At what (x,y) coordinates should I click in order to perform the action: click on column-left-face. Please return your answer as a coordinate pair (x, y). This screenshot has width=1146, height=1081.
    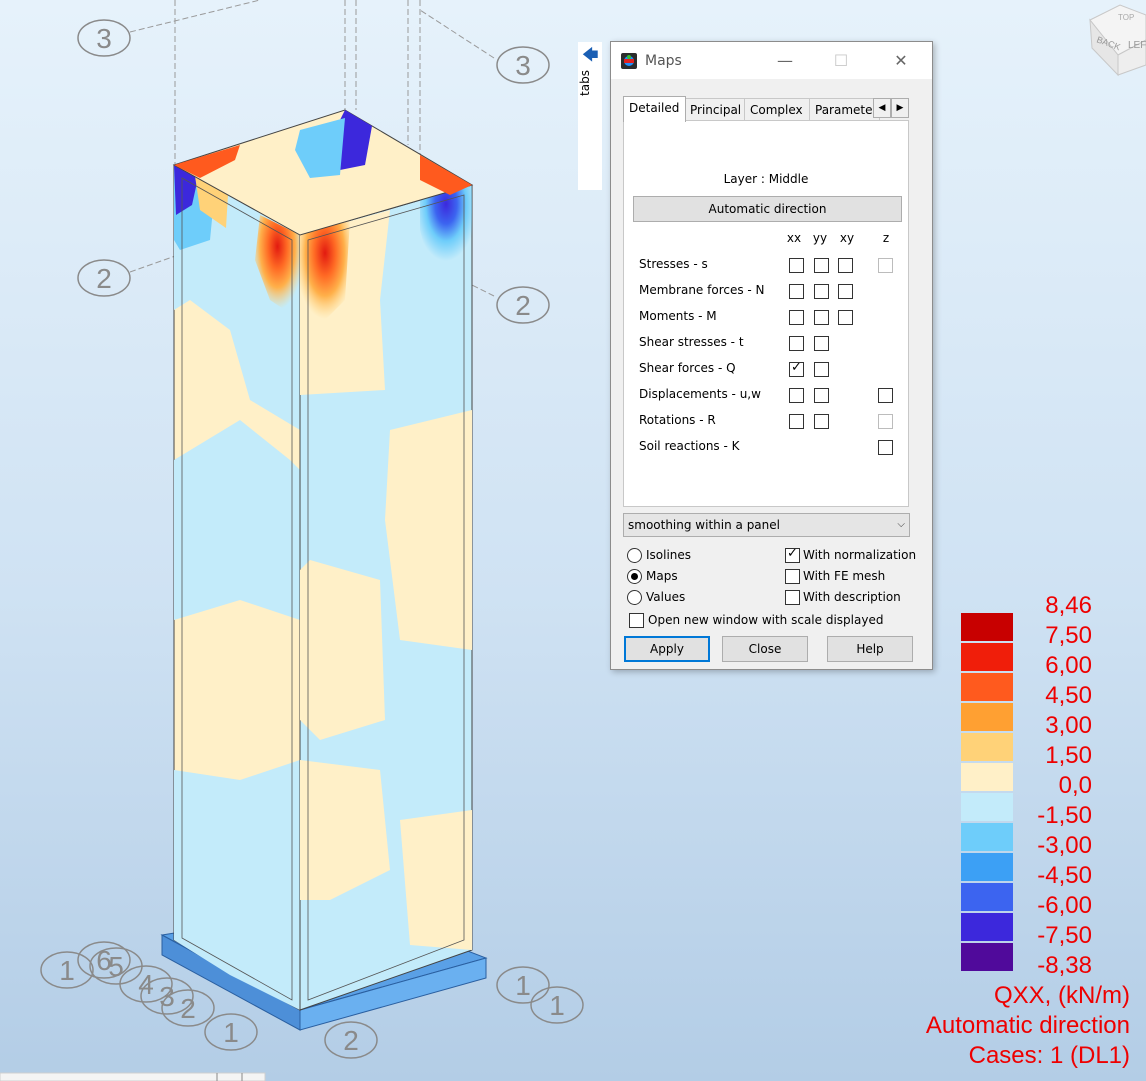
    Looking at the image, I should click on (237, 587).